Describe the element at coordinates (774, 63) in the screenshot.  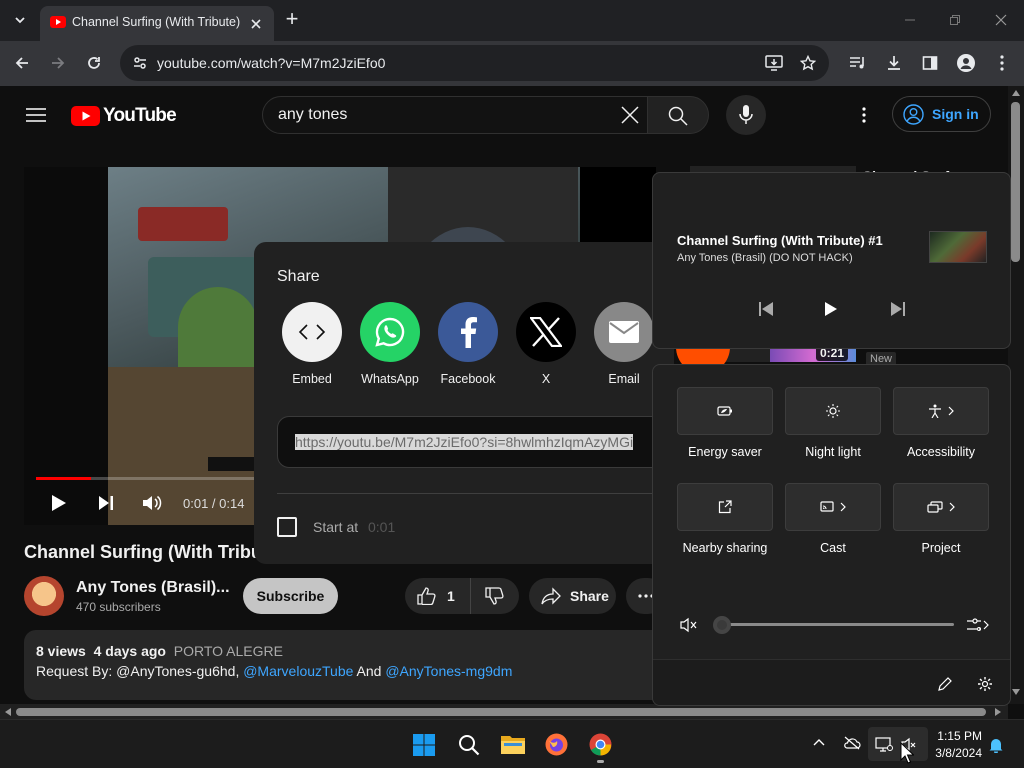
I see `install-app-button` at that location.